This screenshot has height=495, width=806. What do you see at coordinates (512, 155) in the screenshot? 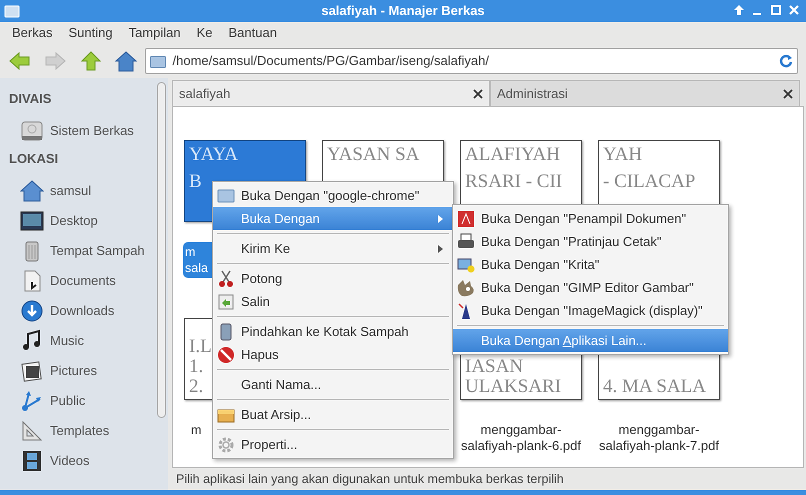
I see `preview-text: ALAFIYAH` at bounding box center [512, 155].